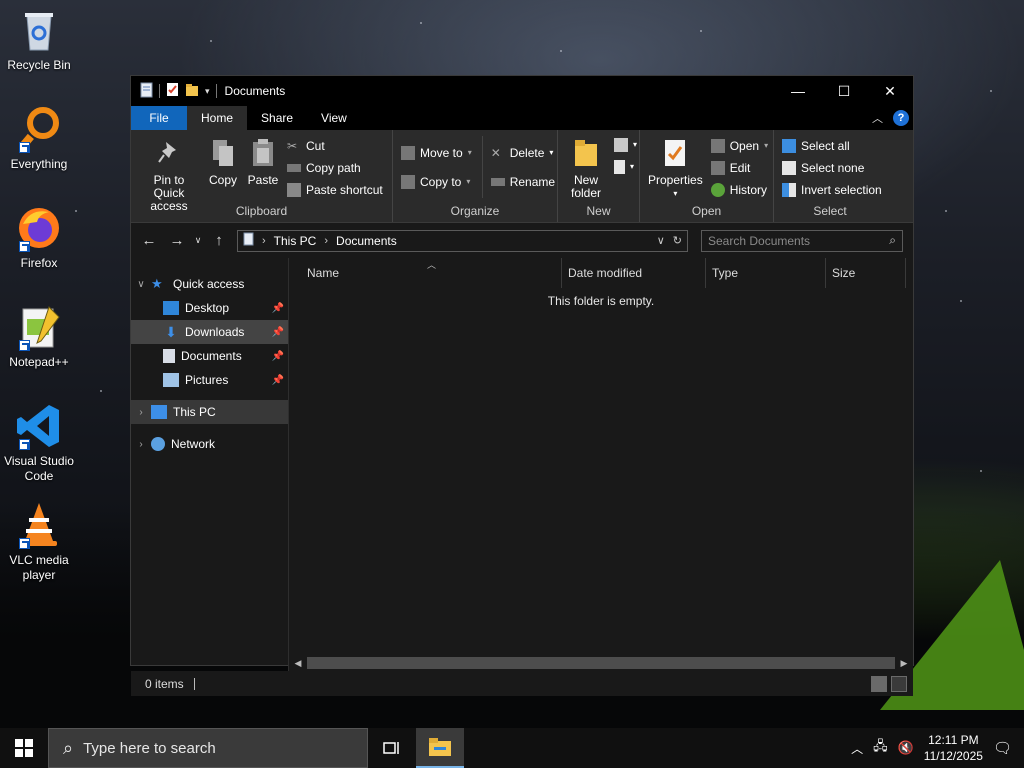 This screenshot has width=1024, height=768. Describe the element at coordinates (334, 118) in the screenshot. I see `tab-view: View` at that location.